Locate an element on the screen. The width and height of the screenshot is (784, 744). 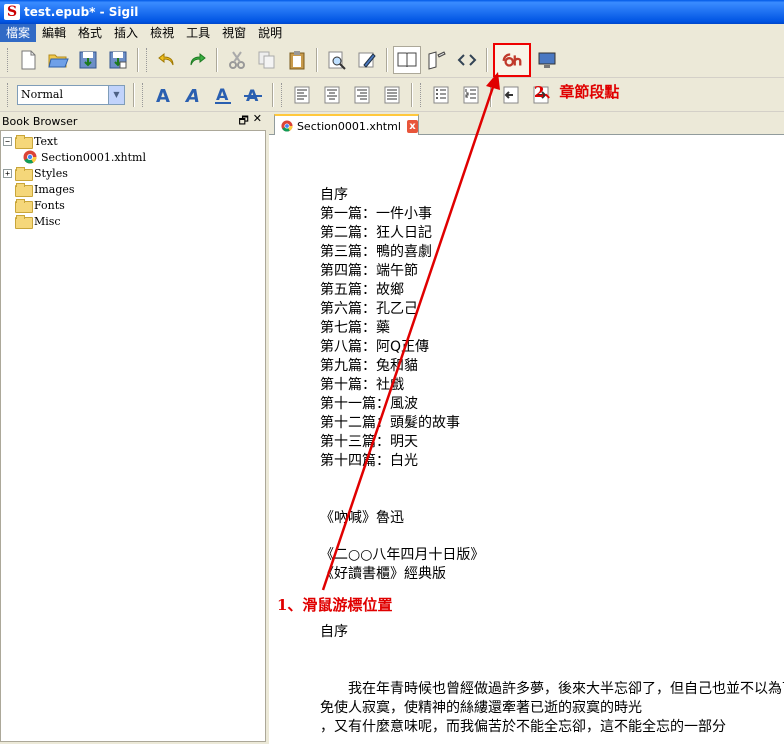
tree-item-text: − Text is located at coordinates (30, 141).